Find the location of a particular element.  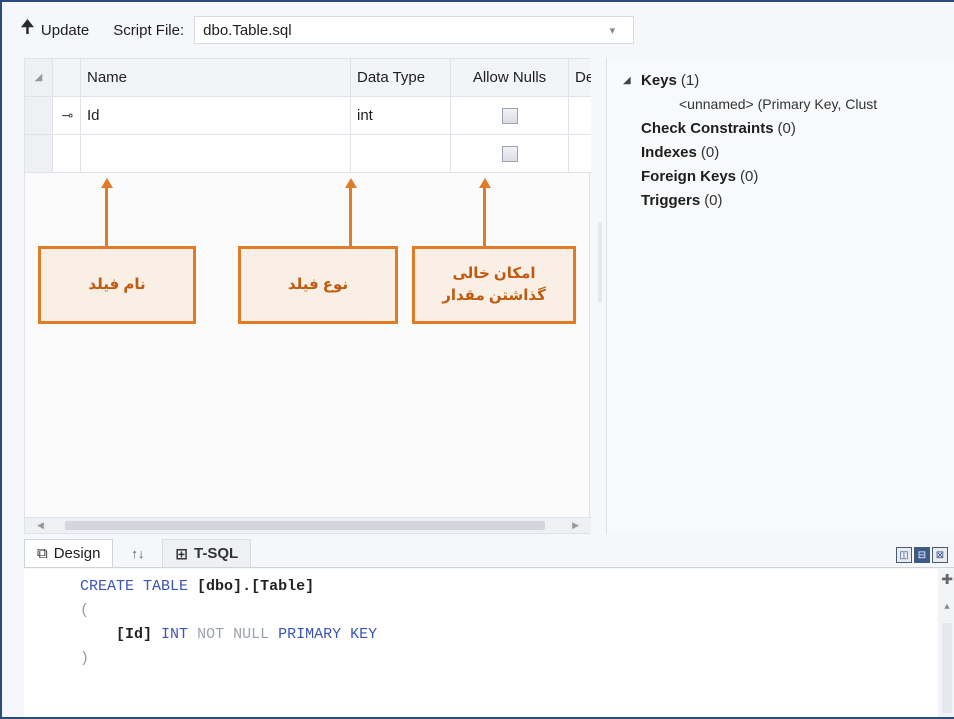

annotation-allow-nulls: امکان خالی گذاشتن مقدار is located at coordinates (494, 285).